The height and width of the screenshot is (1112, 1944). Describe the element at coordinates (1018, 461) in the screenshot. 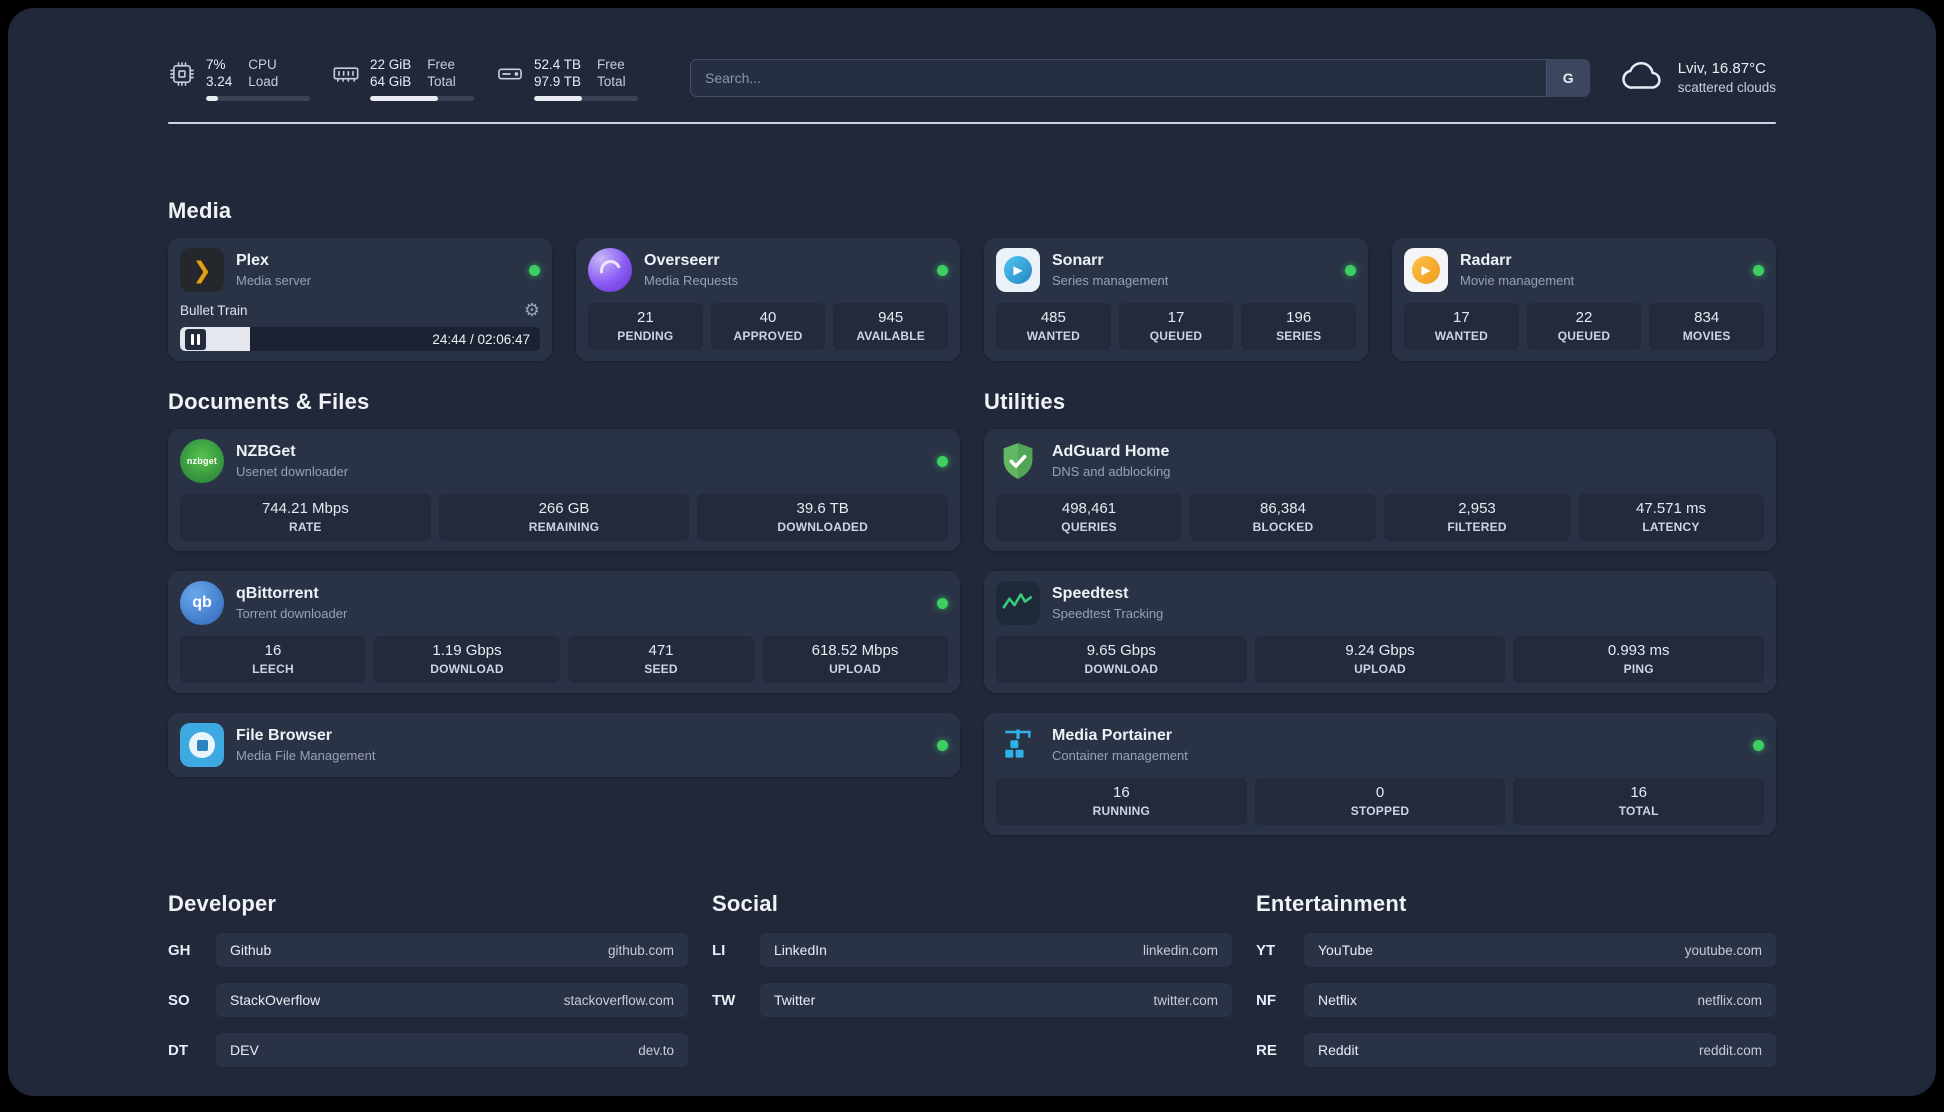

I see `adguard-icon` at that location.